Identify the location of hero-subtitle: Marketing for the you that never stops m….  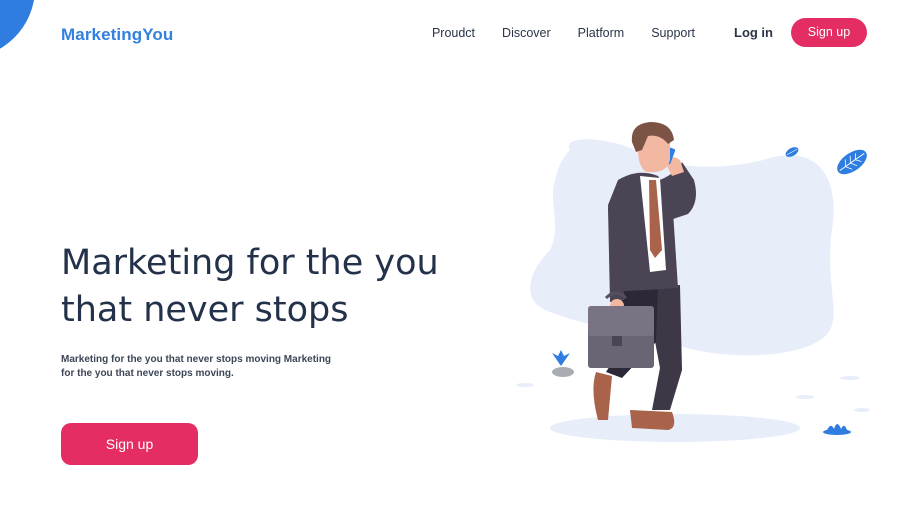
(196, 366).